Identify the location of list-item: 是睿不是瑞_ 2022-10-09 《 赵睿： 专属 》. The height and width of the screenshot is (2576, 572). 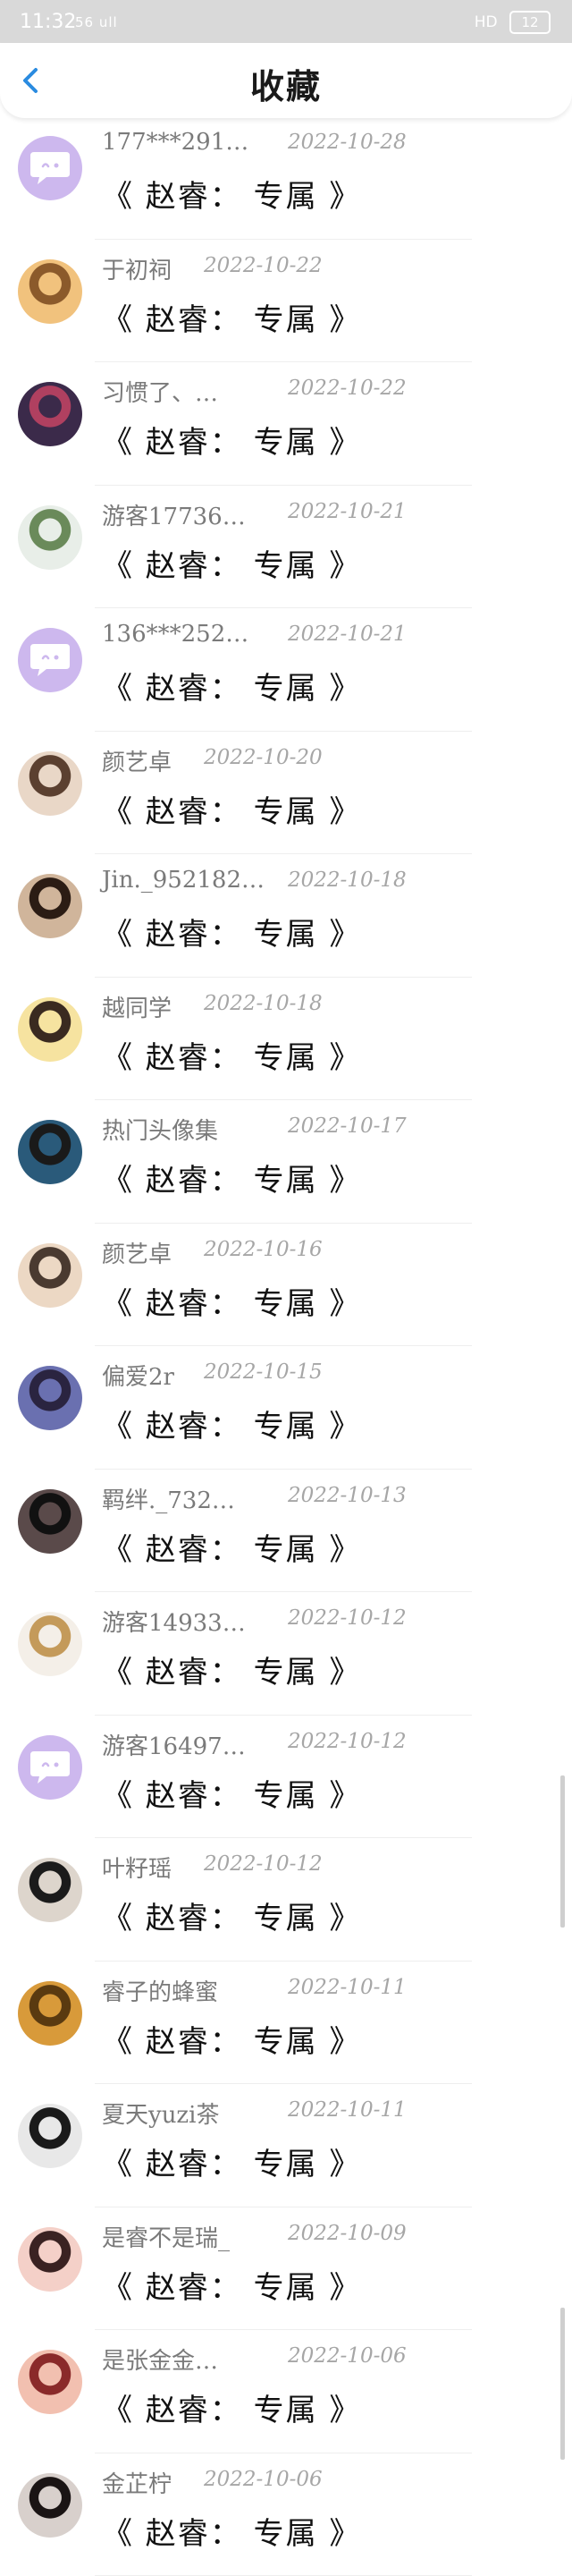
(286, 2269).